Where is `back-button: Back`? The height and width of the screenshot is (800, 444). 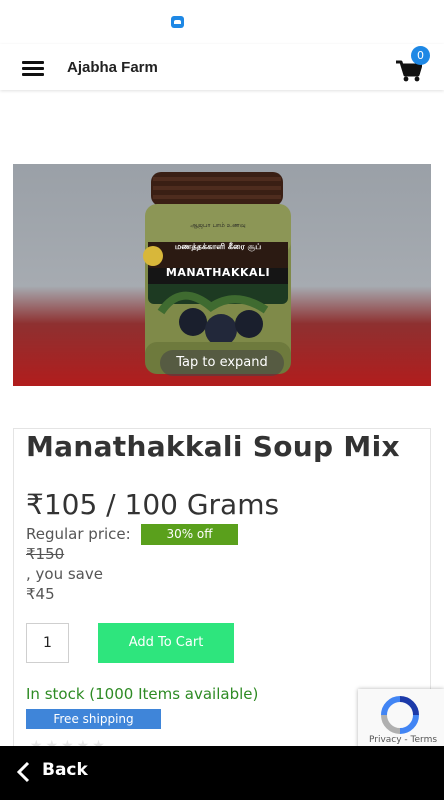
back-button: Back is located at coordinates (222, 773).